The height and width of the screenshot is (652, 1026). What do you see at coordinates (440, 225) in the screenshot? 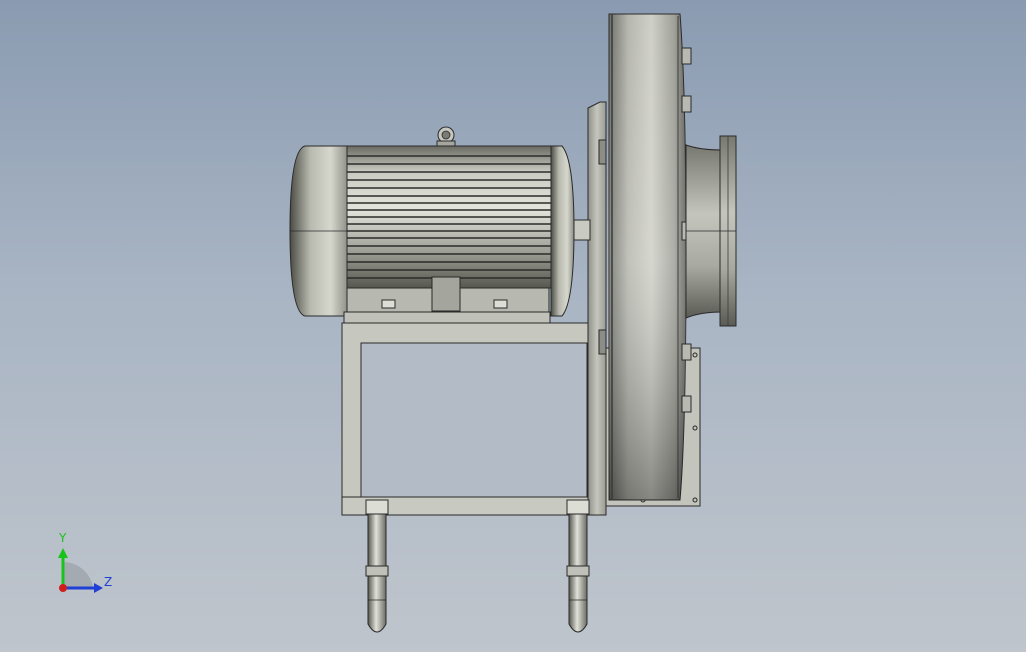
I see `electric-motor` at bounding box center [440, 225].